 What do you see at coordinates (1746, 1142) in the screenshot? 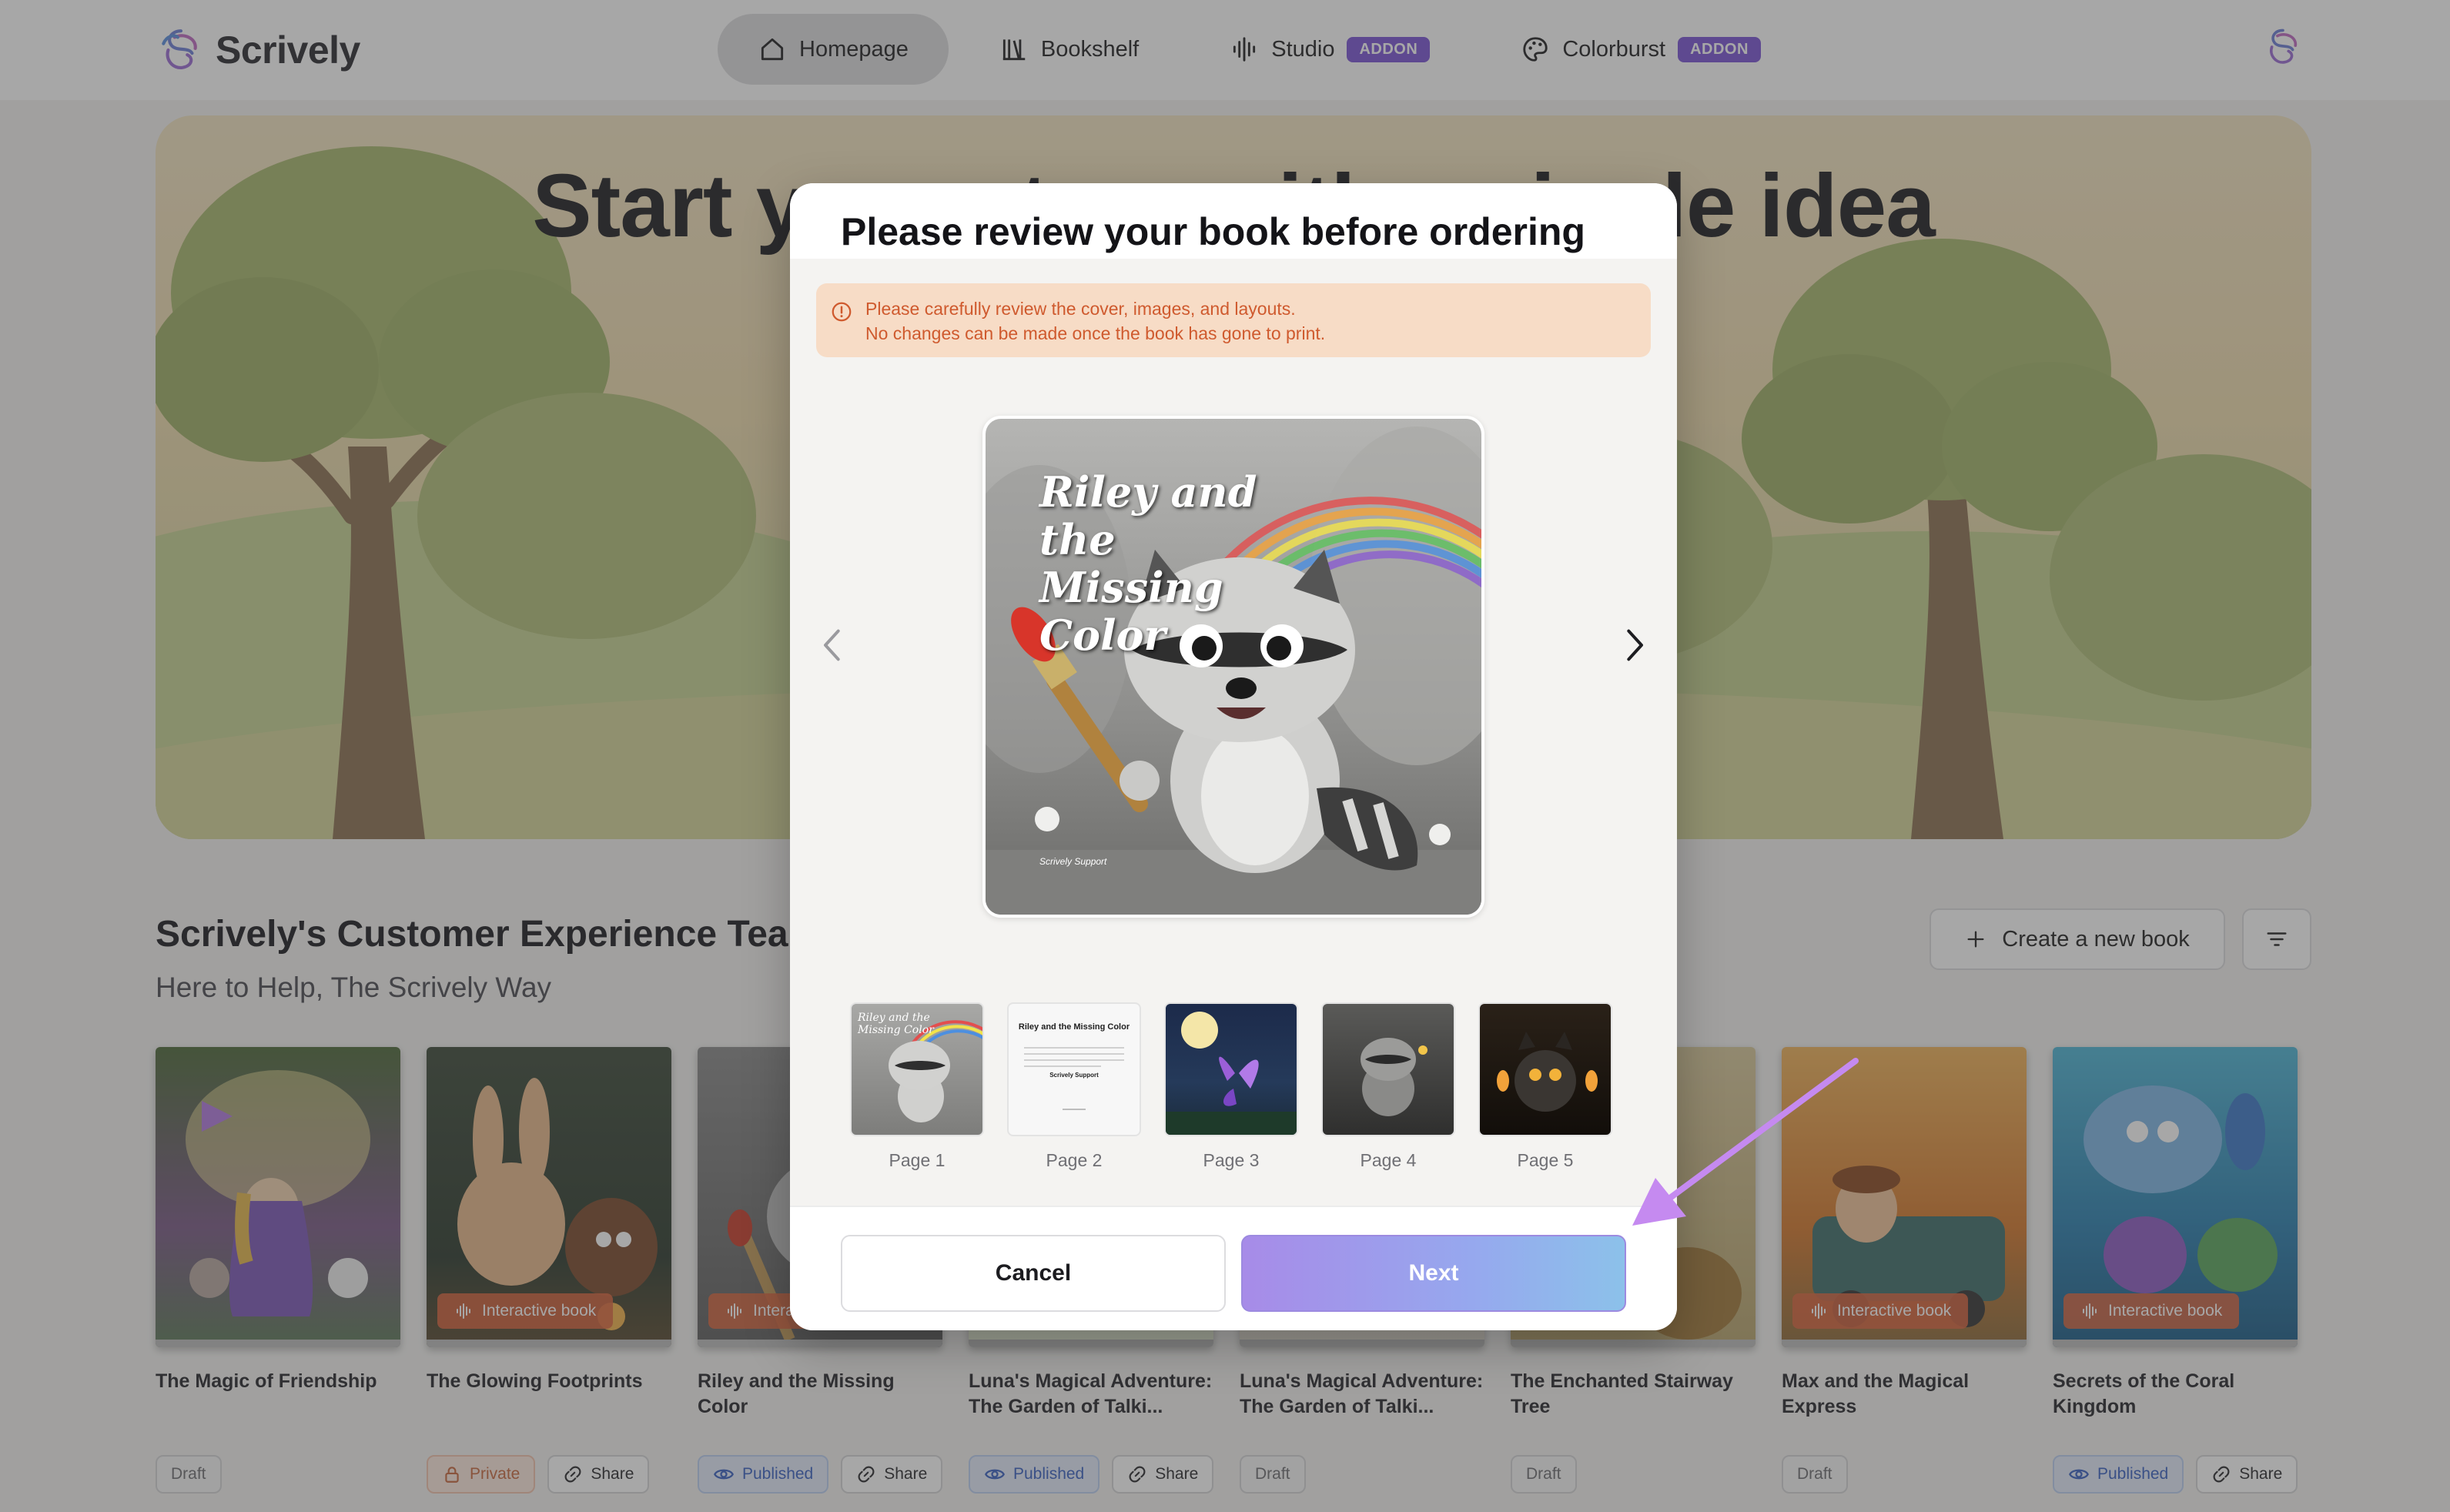
I see `pointer-arrow-annotation` at bounding box center [1746, 1142].